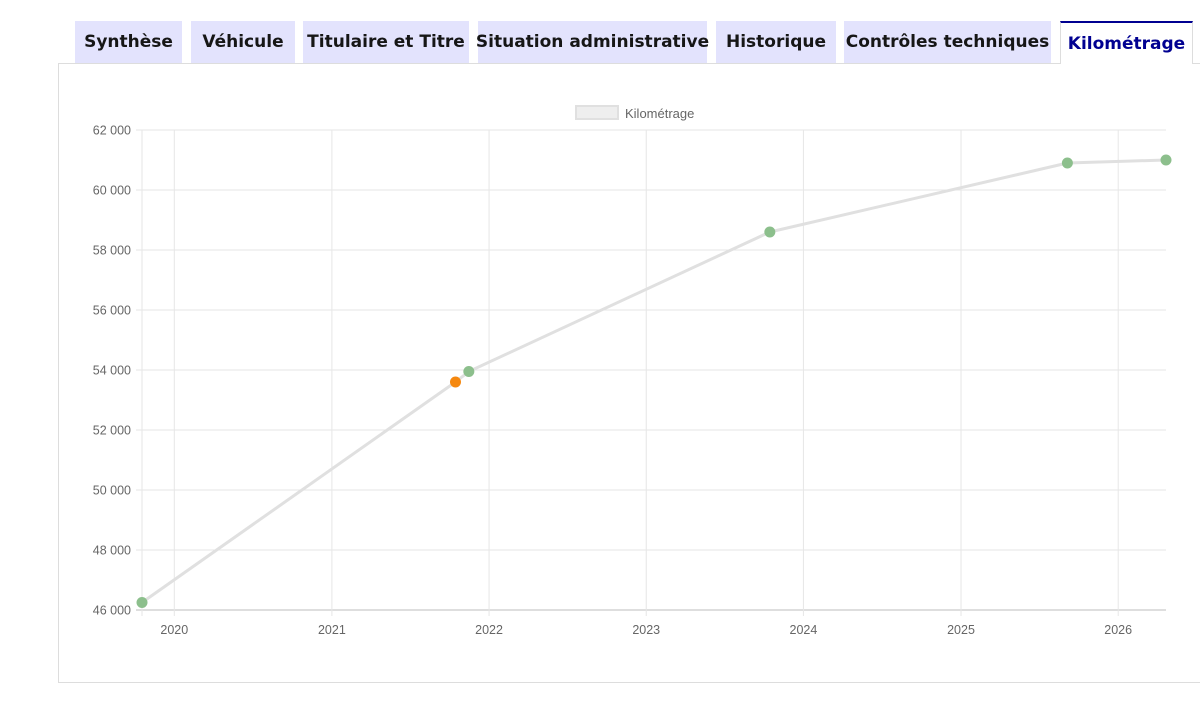 This screenshot has height=725, width=1200. What do you see at coordinates (804, 630) in the screenshot?
I see `x-tick-label: 2024` at bounding box center [804, 630].